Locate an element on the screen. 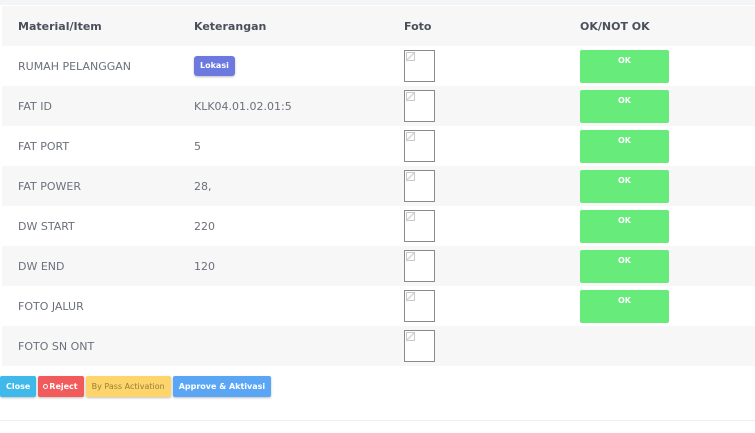 The image size is (755, 433). table-header-row: Material/Item Keterangan Foto OK/NOT OK is located at coordinates (378, 26).